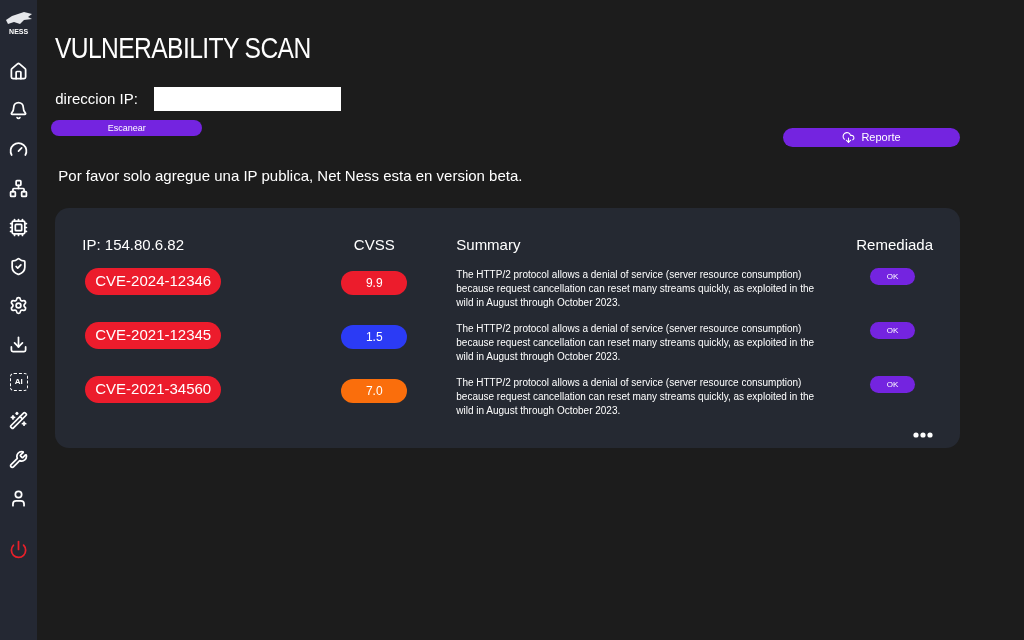  What do you see at coordinates (96, 98) in the screenshot?
I see `ip-label: direccion IP:` at bounding box center [96, 98].